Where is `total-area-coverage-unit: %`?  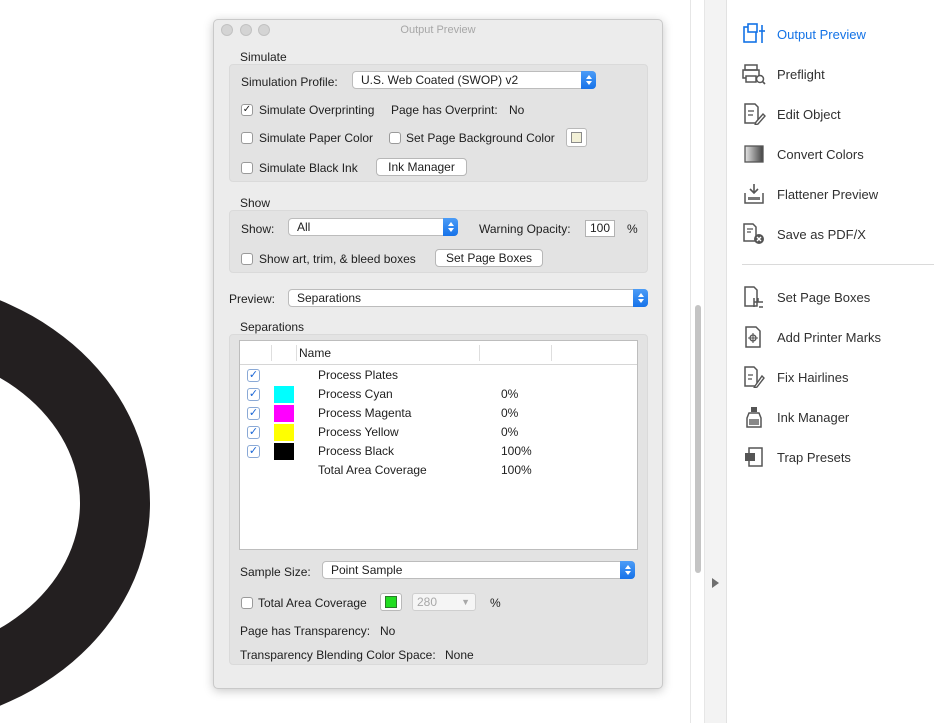 total-area-coverage-unit: % is located at coordinates (495, 603).